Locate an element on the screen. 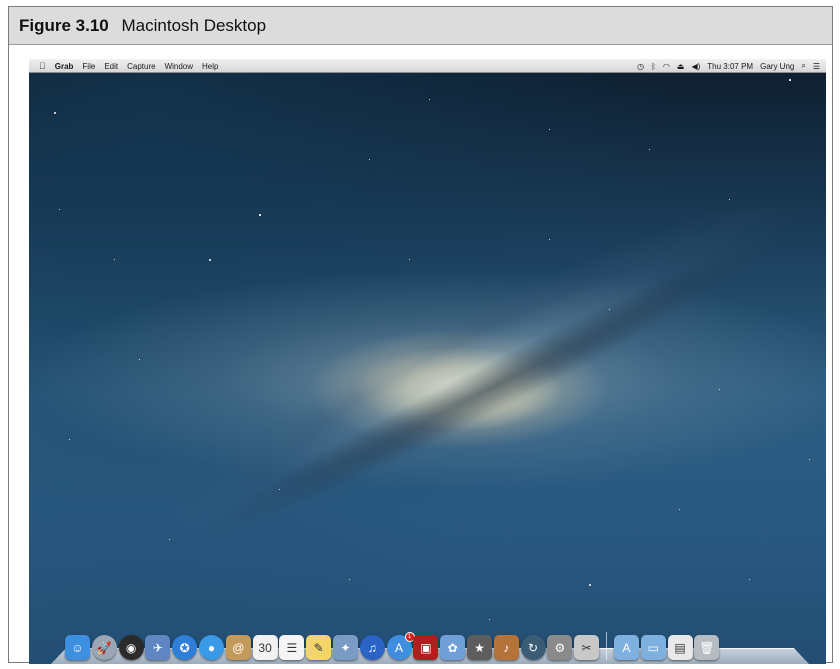 This screenshot has height=669, width=840. itunes-icon: ♫ is located at coordinates (372, 647).